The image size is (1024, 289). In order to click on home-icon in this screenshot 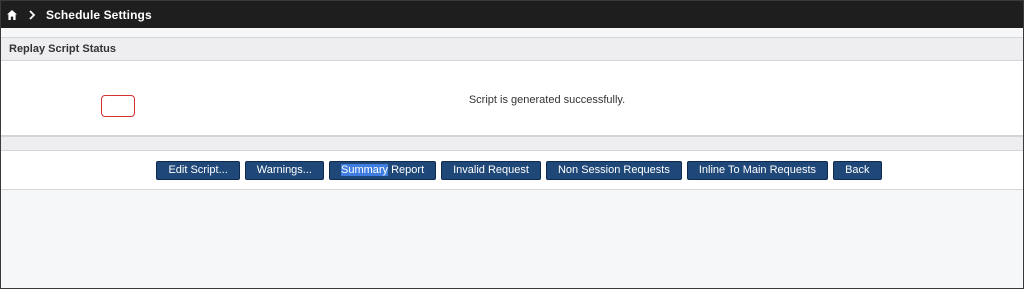, I will do `click(12, 15)`.